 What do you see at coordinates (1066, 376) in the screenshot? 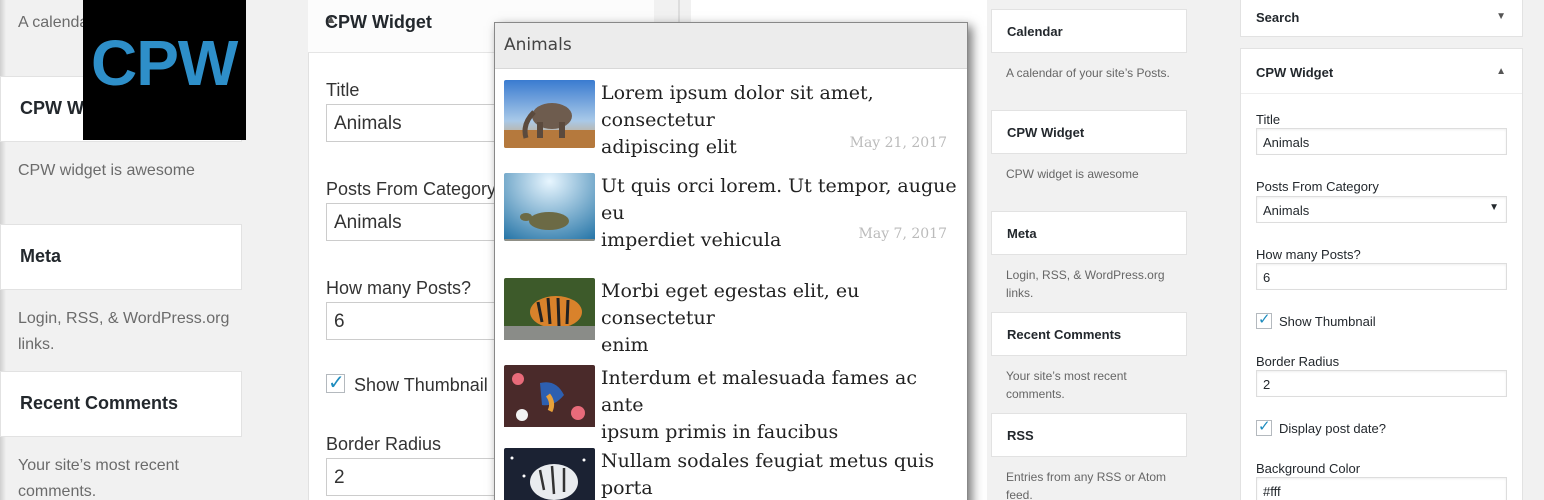
I see `recent-comments-description-small-line1: Your site’s most recent` at bounding box center [1066, 376].